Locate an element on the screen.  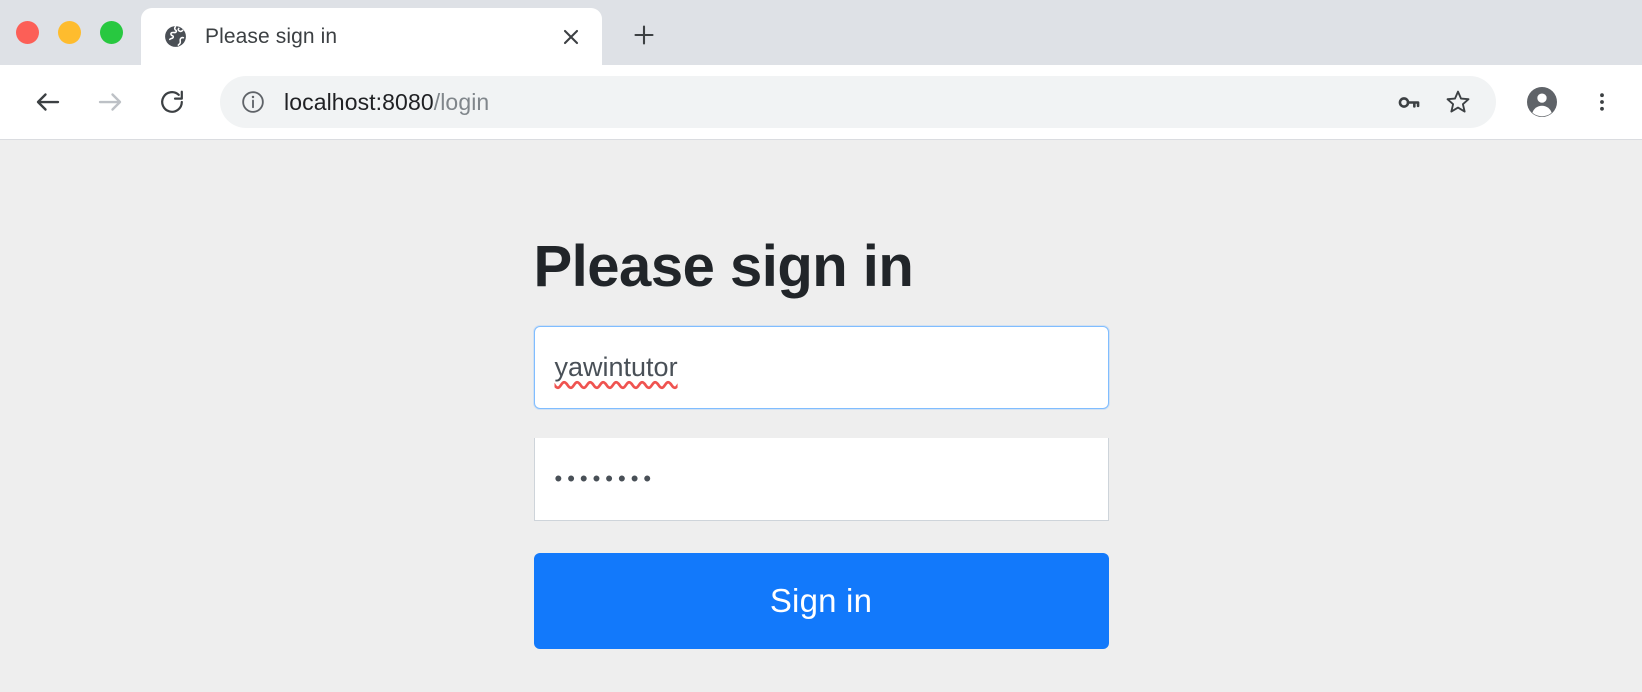
tab-strip: Please sign in is located at coordinates (821, 32).